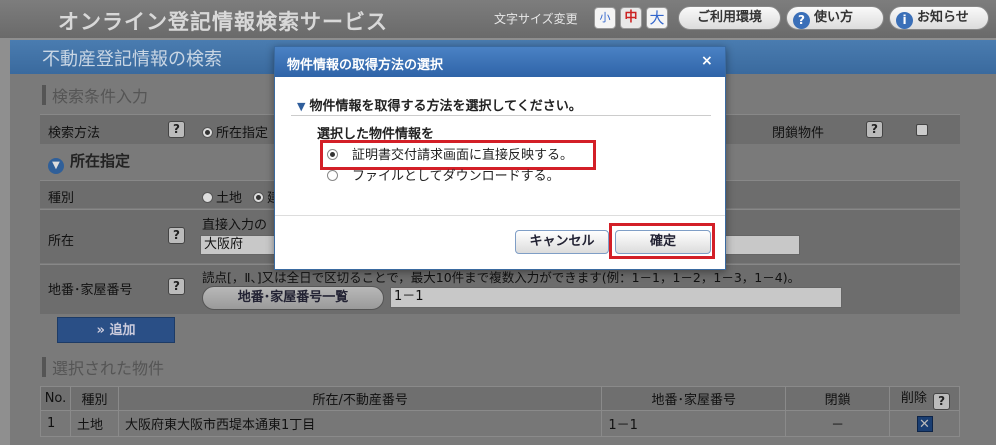 The image size is (996, 445). Describe the element at coordinates (223, 22) in the screenshot. I see `app-title: オンライン登記情報検索サービス` at that location.